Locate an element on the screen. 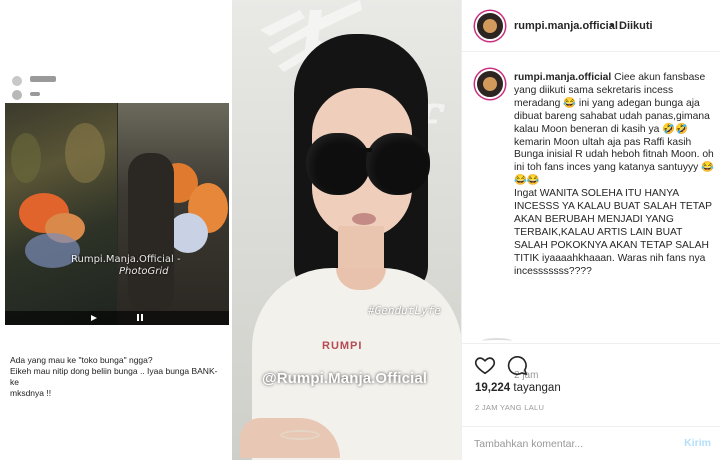 The height and width of the screenshot is (460, 720). play-icon is located at coordinates (94, 318).